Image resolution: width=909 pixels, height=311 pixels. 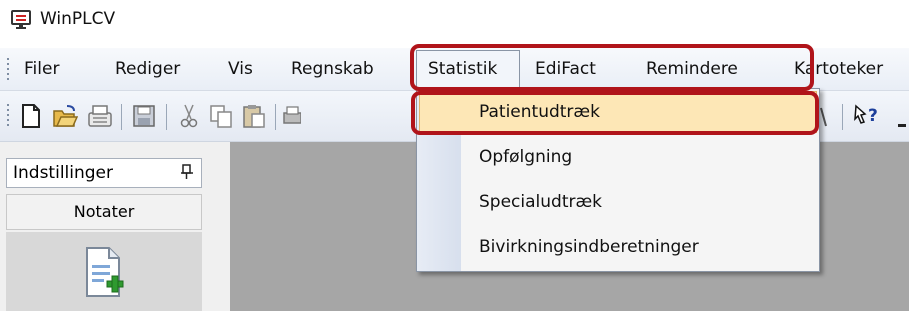 What do you see at coordinates (147, 69) in the screenshot?
I see `menu-rediger: Rediger` at bounding box center [147, 69].